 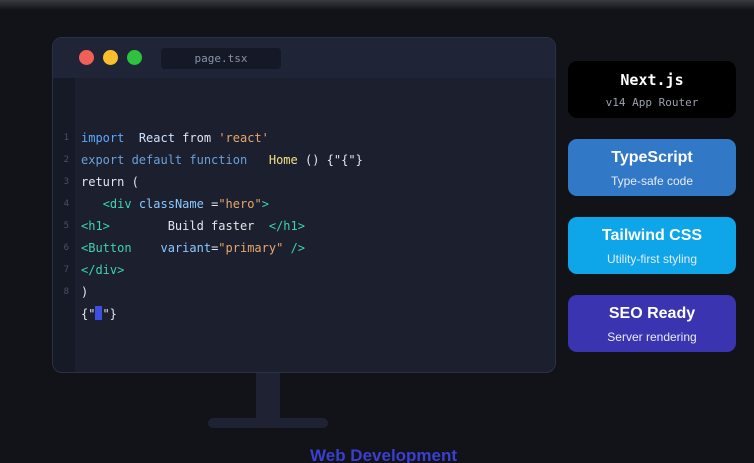 I want to click on keyword-from: from, so click(x=197, y=138).